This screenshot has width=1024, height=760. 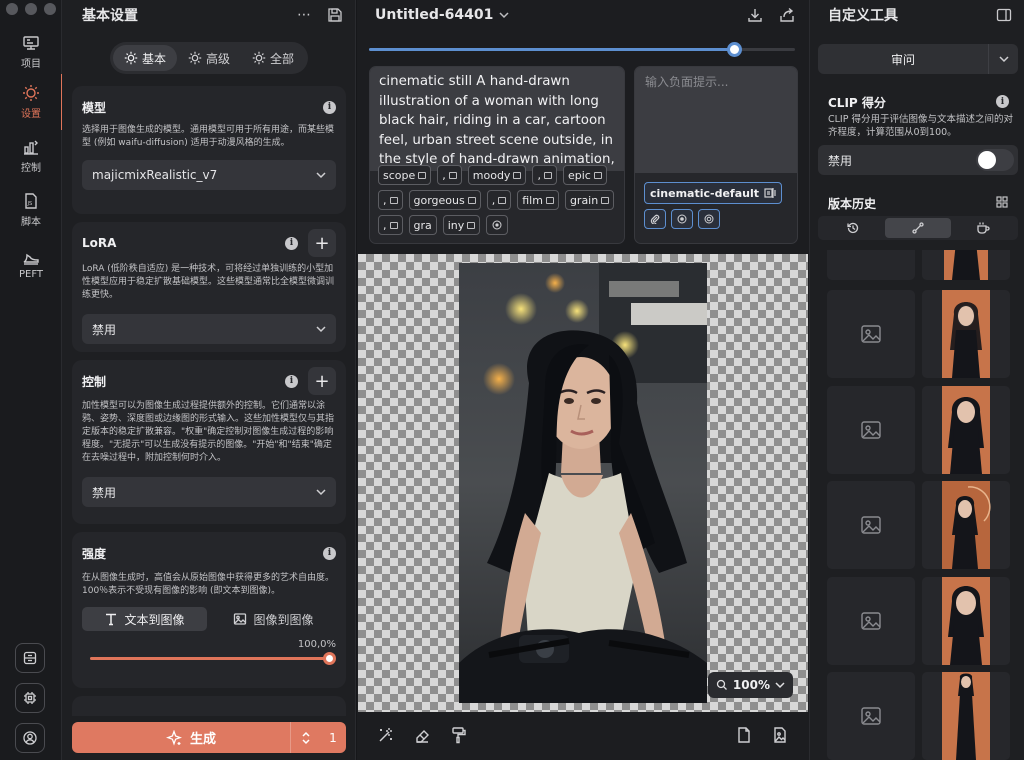 What do you see at coordinates (31, 52) in the screenshot?
I see `rail-item-project: 项目` at bounding box center [31, 52].